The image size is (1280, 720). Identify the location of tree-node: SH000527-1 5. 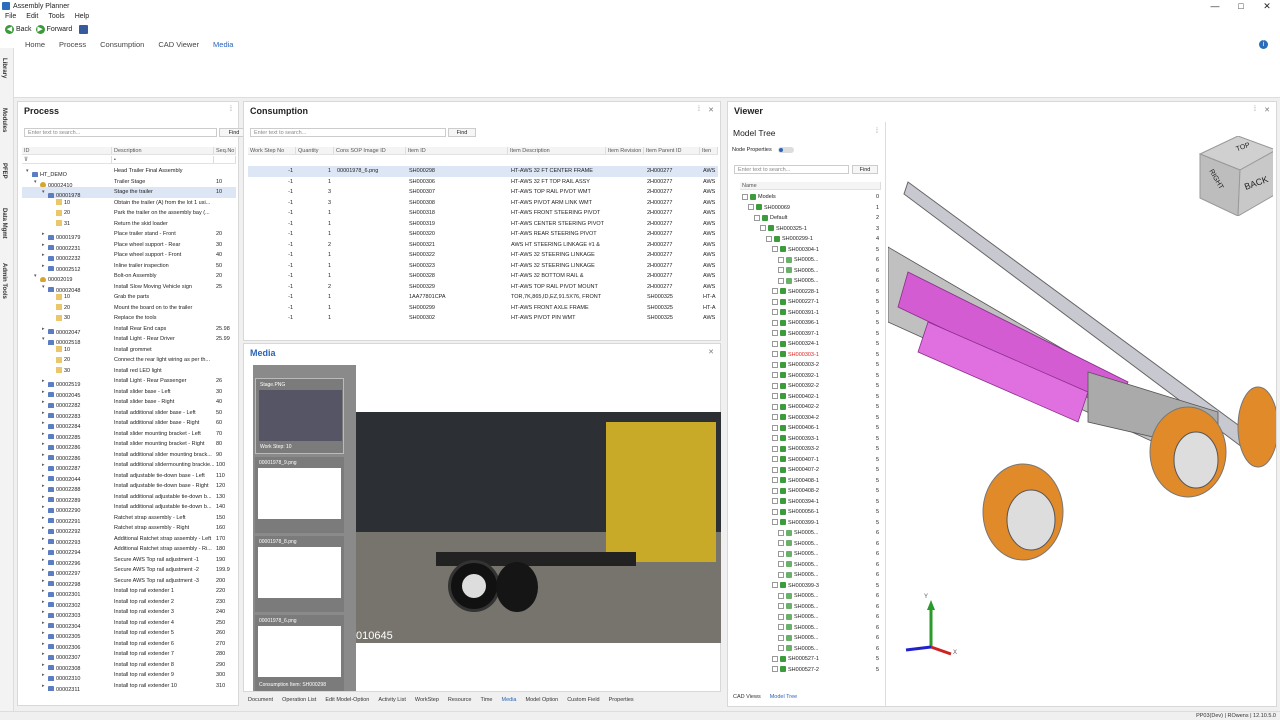
(810, 659).